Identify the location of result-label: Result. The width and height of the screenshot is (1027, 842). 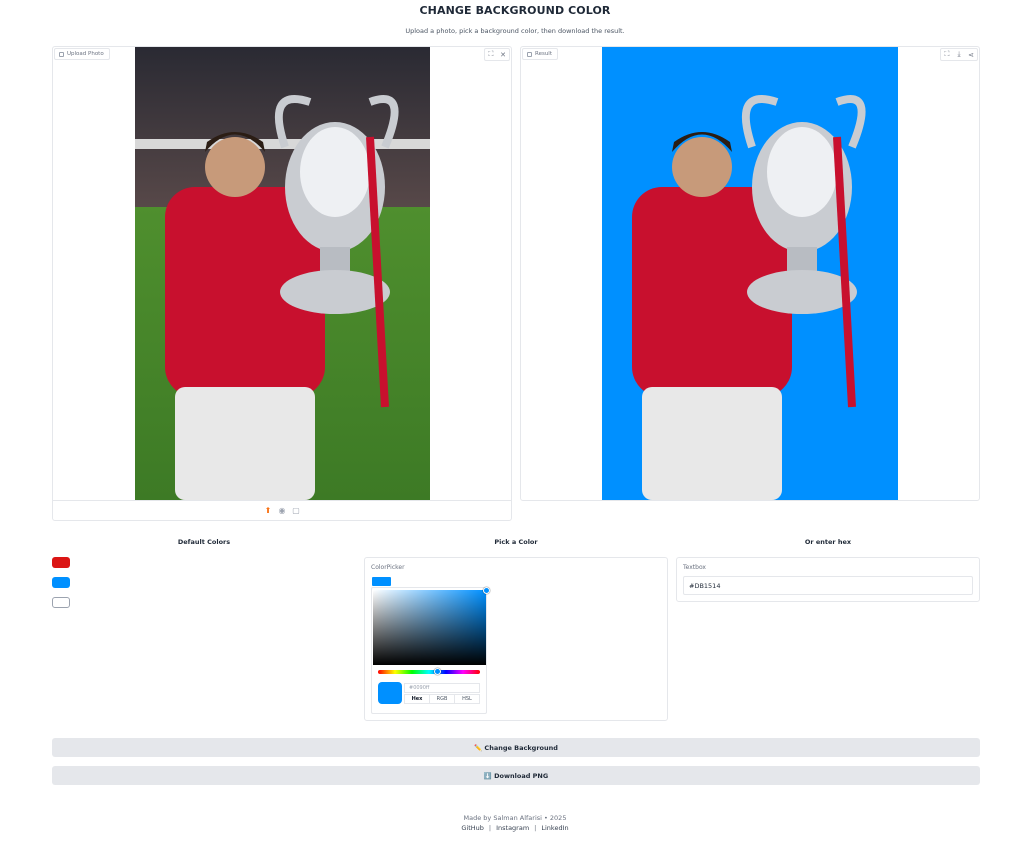
(540, 54).